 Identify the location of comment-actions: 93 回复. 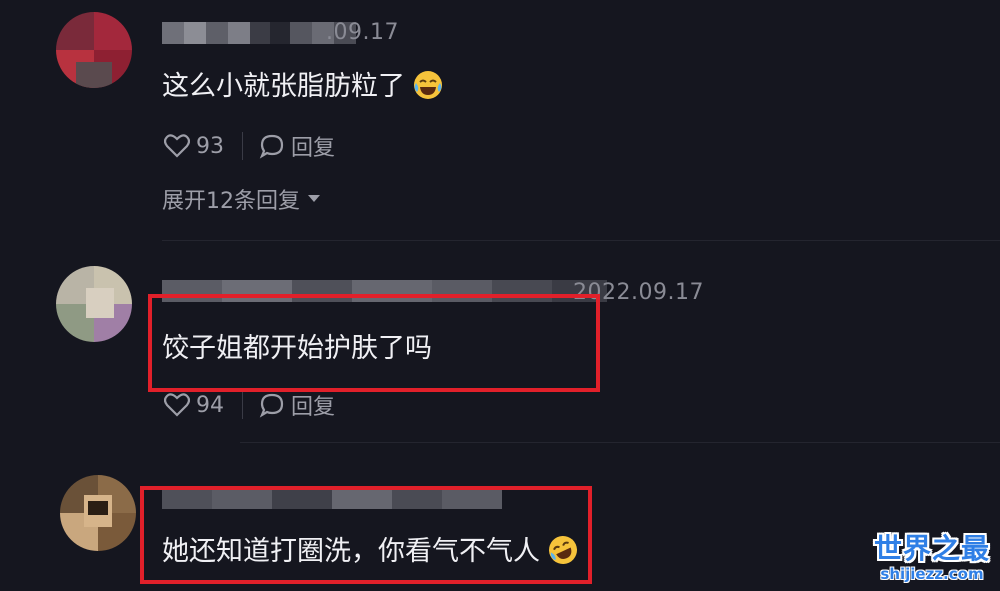
(249, 146).